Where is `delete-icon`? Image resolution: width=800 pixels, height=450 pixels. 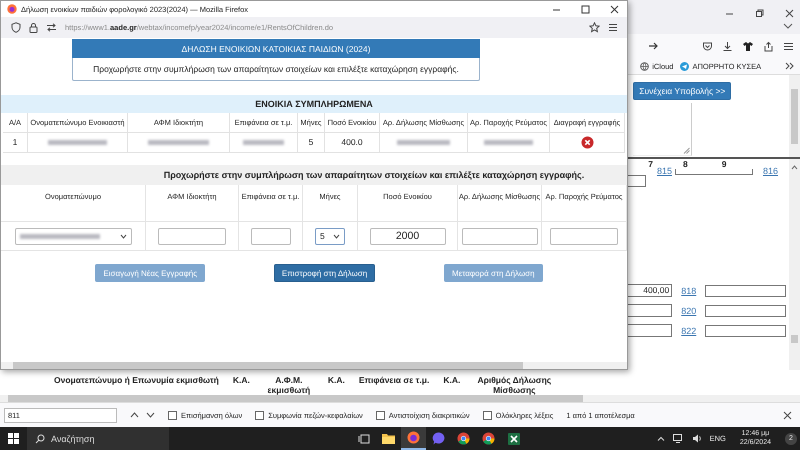
delete-icon is located at coordinates (587, 142).